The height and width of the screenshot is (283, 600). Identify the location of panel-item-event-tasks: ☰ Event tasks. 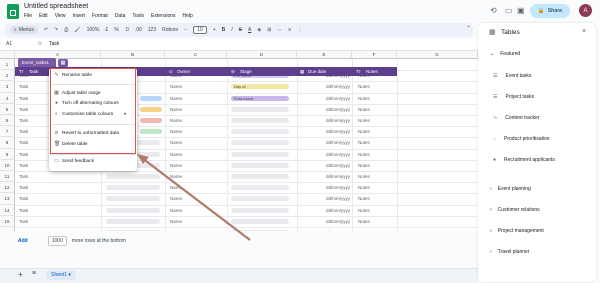
(512, 76).